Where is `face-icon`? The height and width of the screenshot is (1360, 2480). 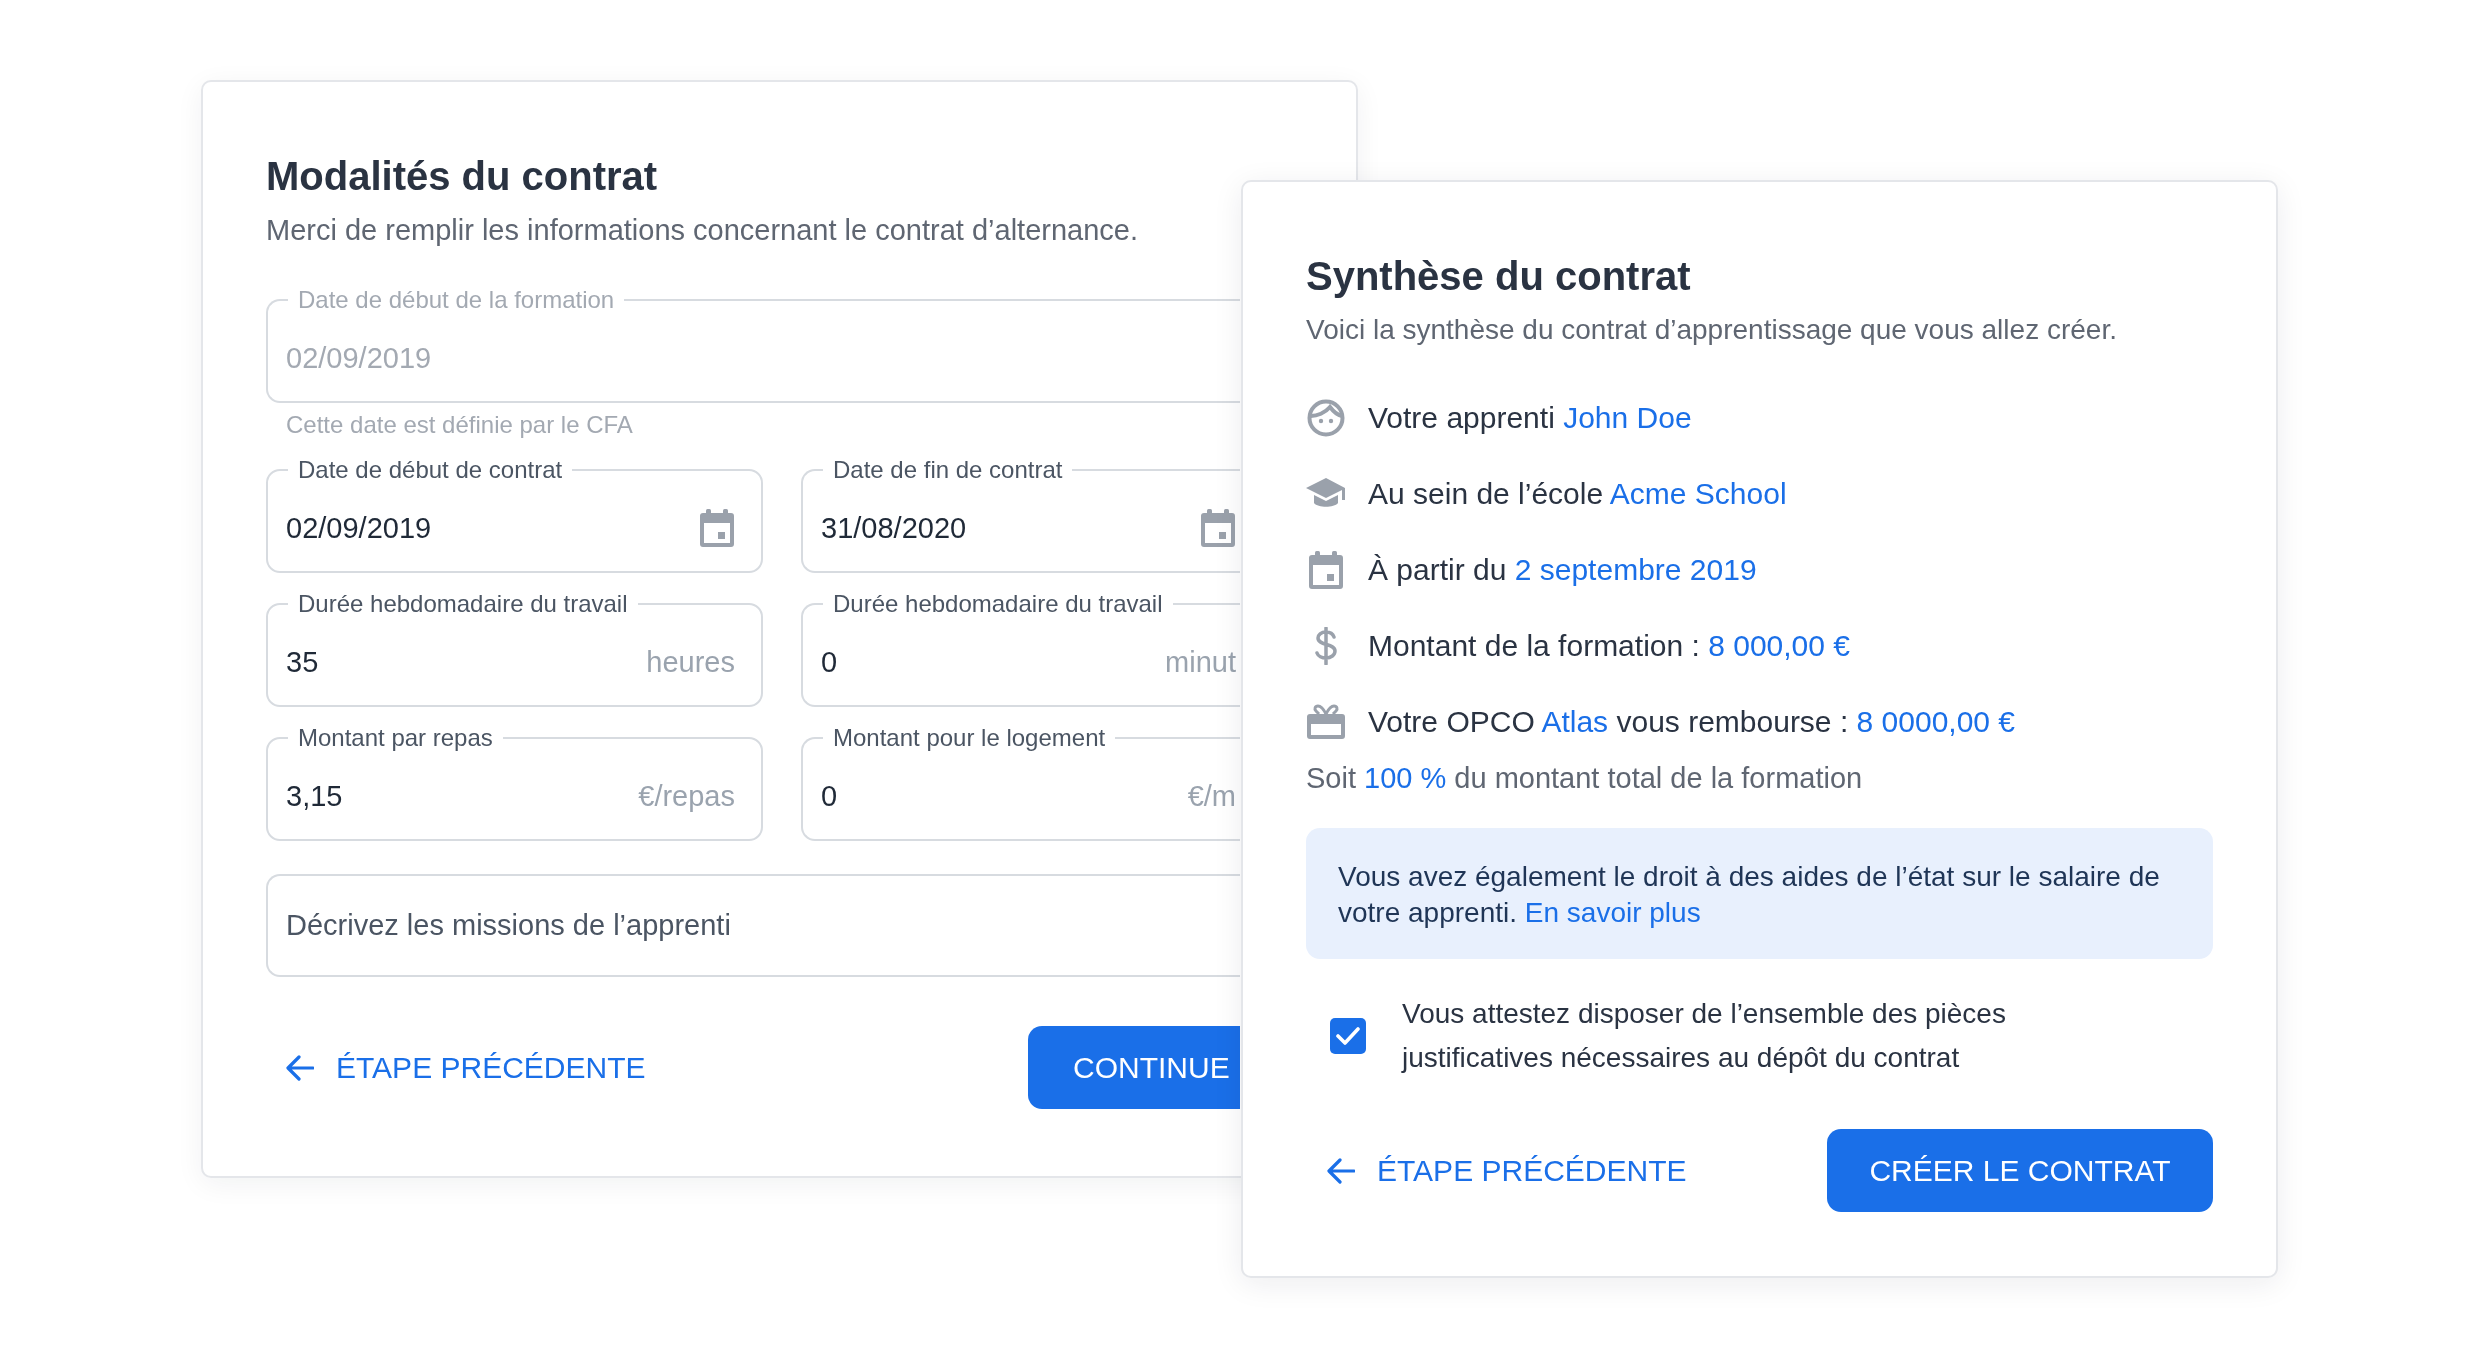
face-icon is located at coordinates (1326, 418).